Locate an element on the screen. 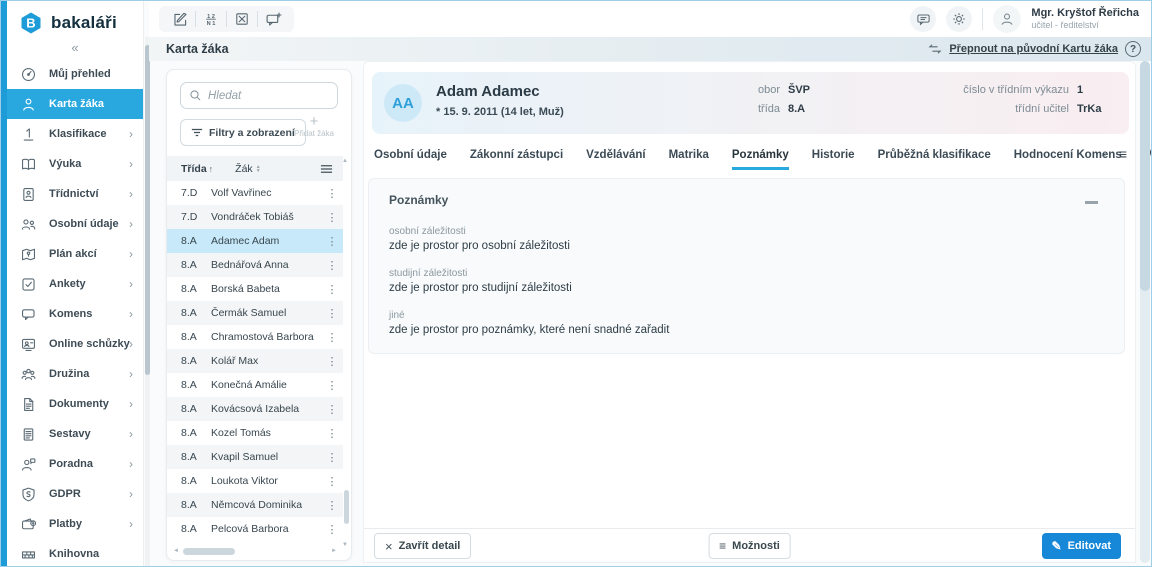  switch-to-original-card-link: Přepnout na původní Kartu žáka is located at coordinates (1033, 49).